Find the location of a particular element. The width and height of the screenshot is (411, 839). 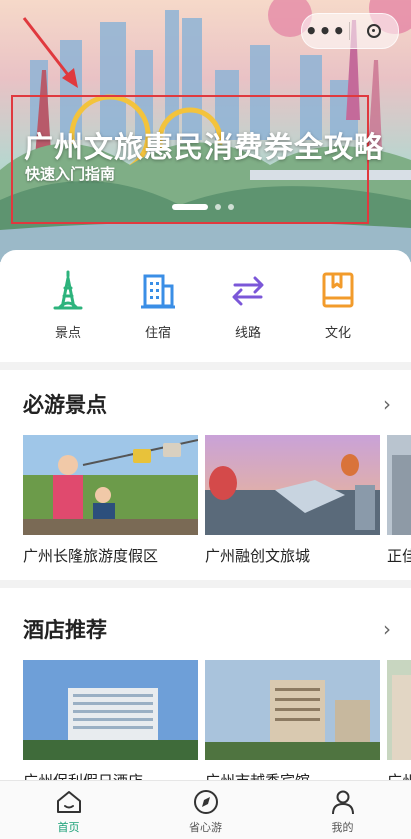

tab-mine: 我的 is located at coordinates (342, 810).